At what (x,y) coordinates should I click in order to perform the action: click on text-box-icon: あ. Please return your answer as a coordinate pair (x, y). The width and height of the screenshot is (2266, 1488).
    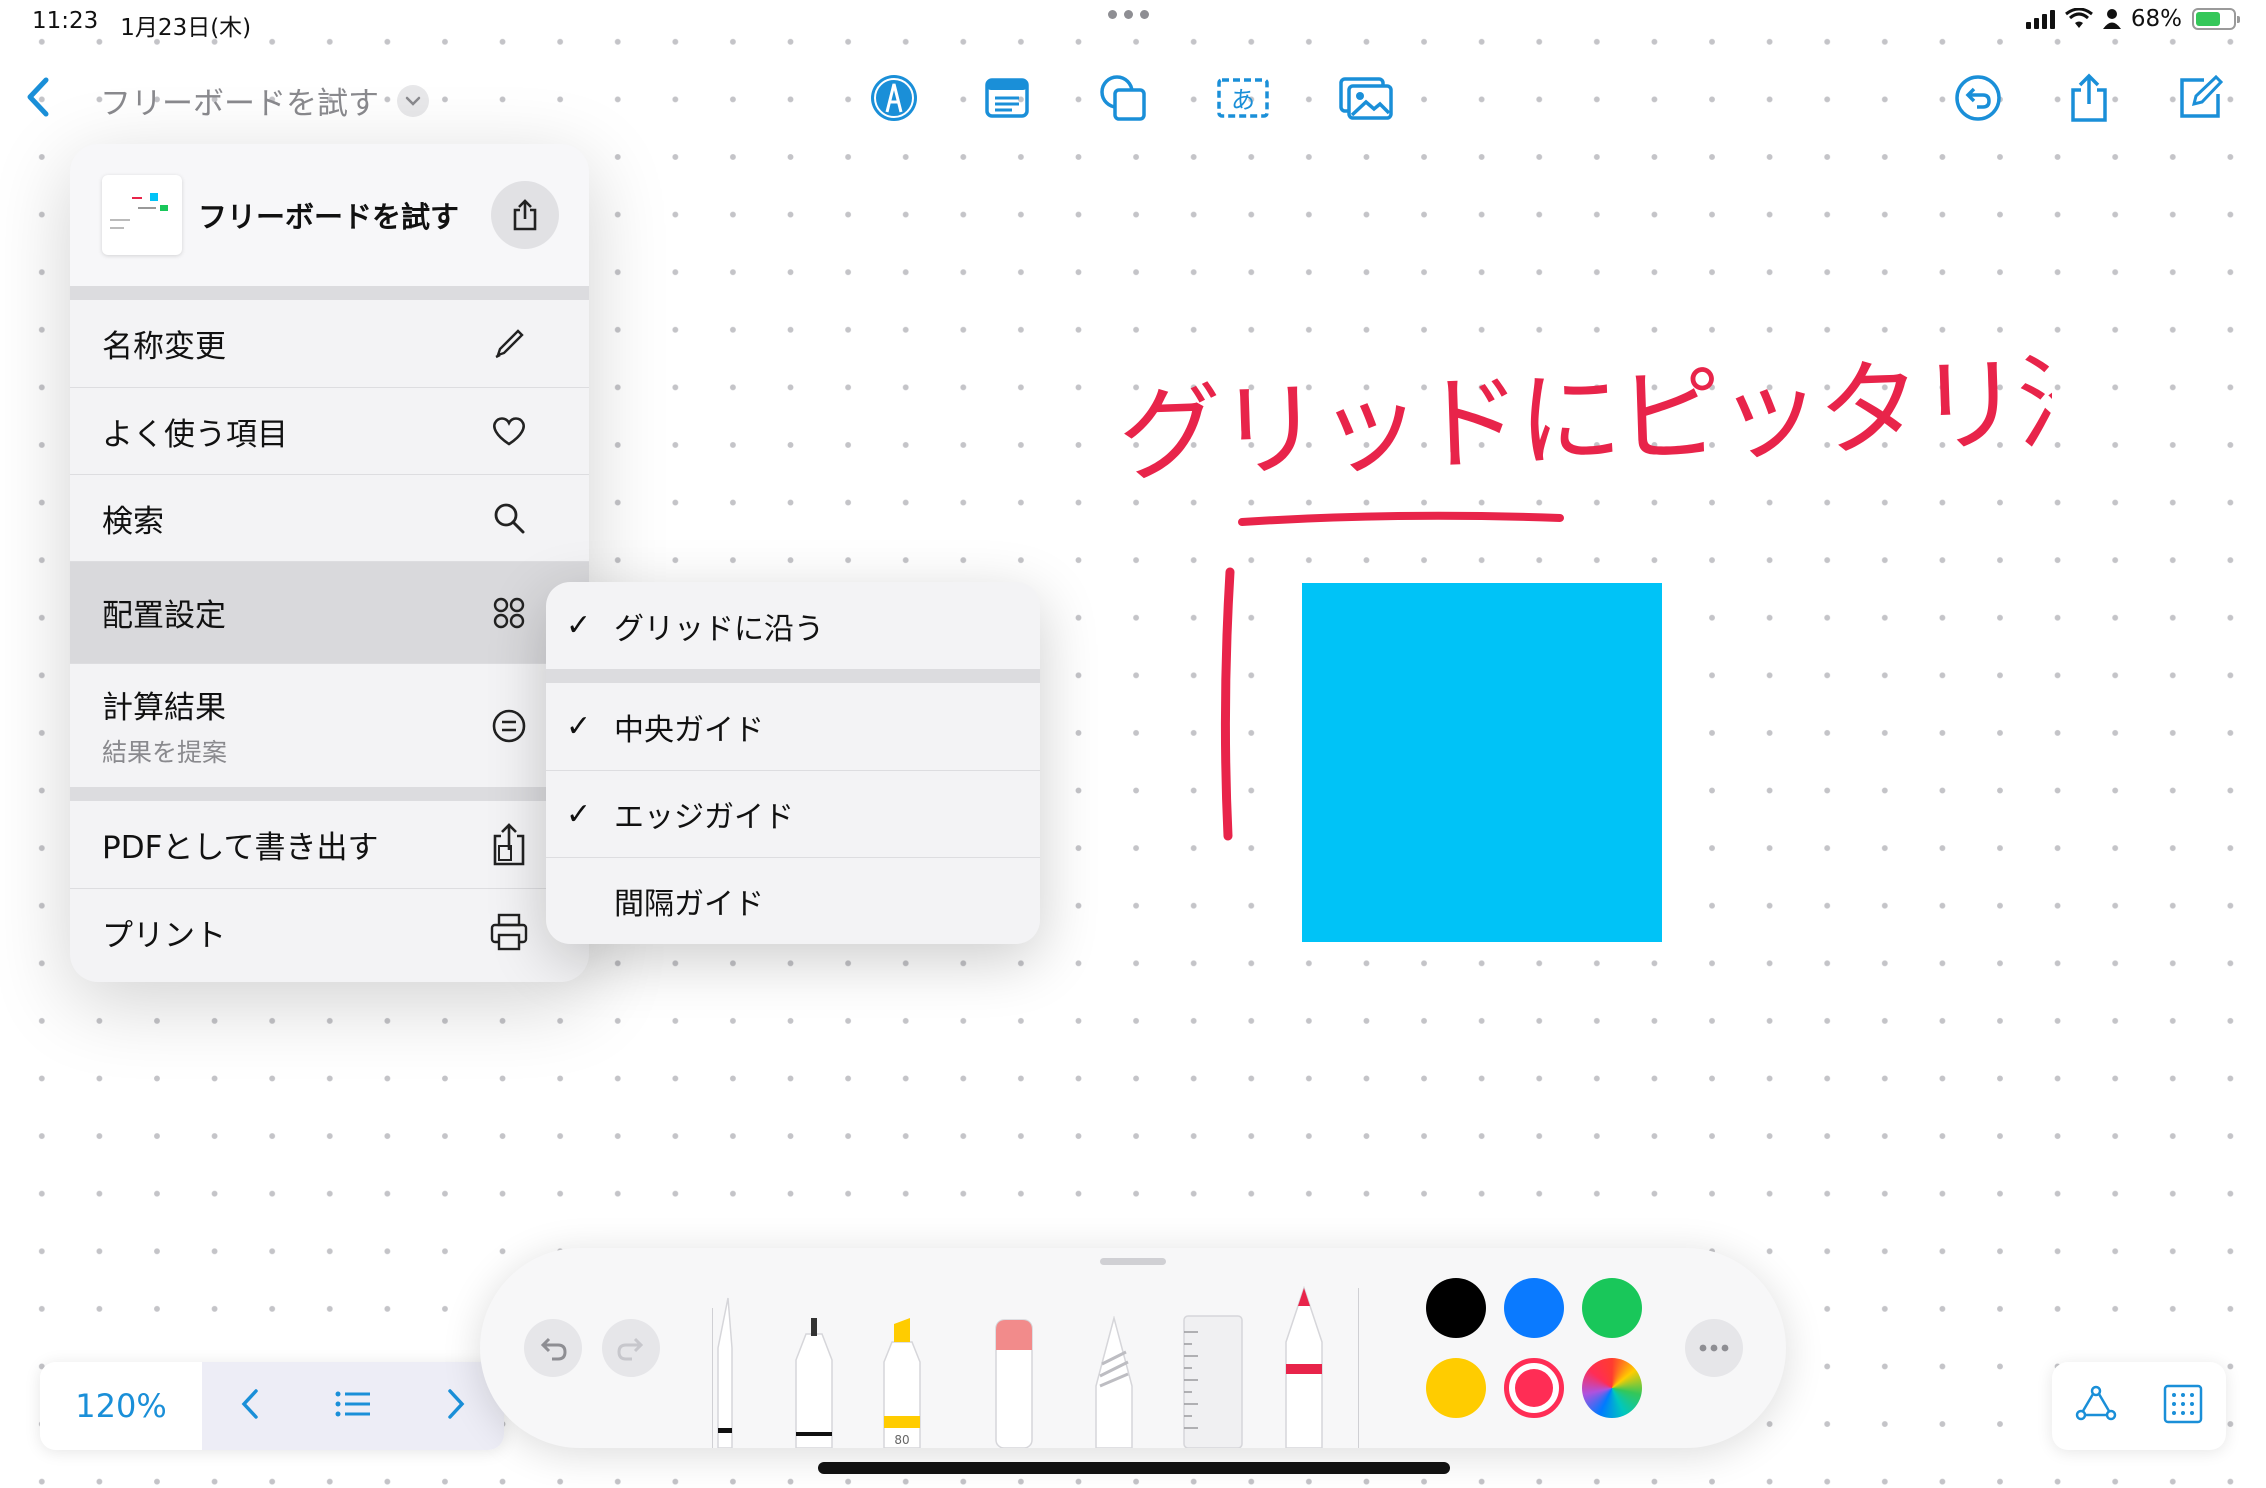
    Looking at the image, I should click on (1243, 98).